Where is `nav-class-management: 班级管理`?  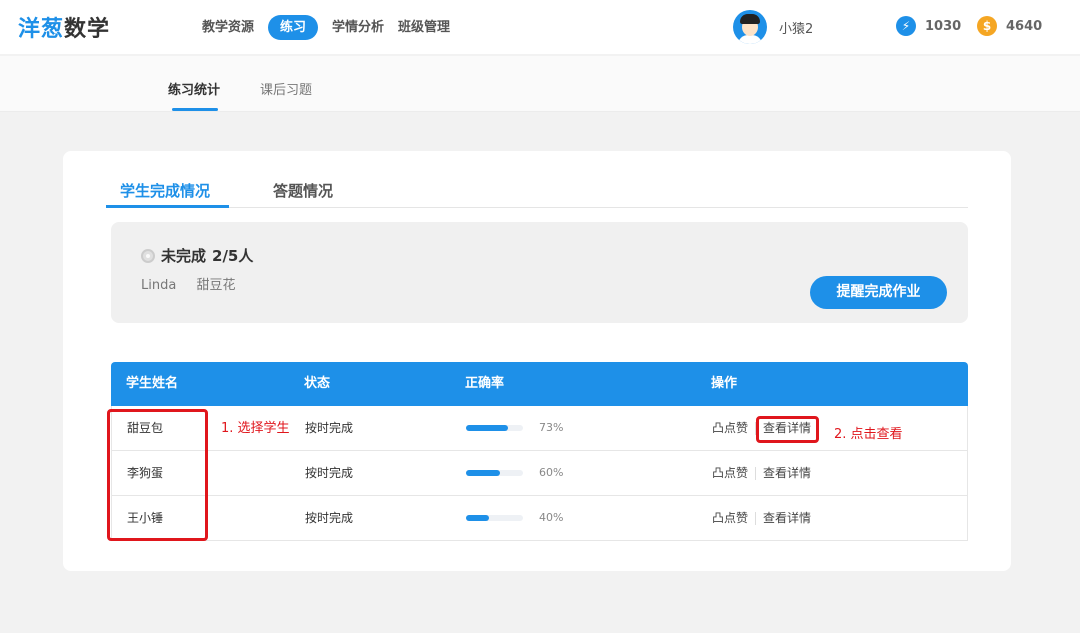
nav-class-management: 班级管理 is located at coordinates (424, 27).